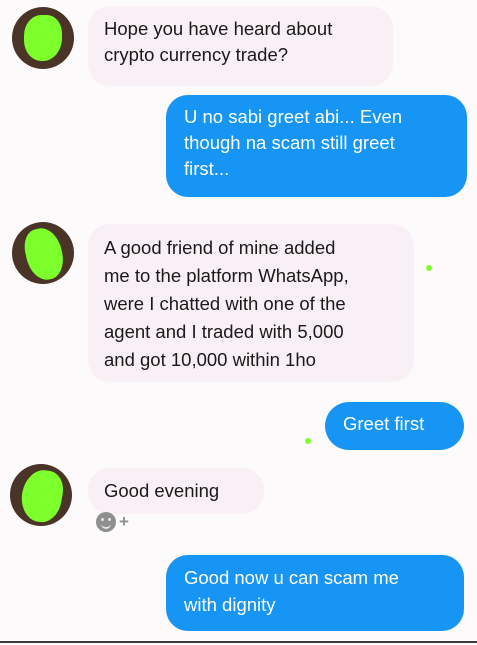 The width and height of the screenshot is (477, 645). What do you see at coordinates (315, 593) in the screenshot?
I see `outgoing-message: Good now u can scam me with dignity` at bounding box center [315, 593].